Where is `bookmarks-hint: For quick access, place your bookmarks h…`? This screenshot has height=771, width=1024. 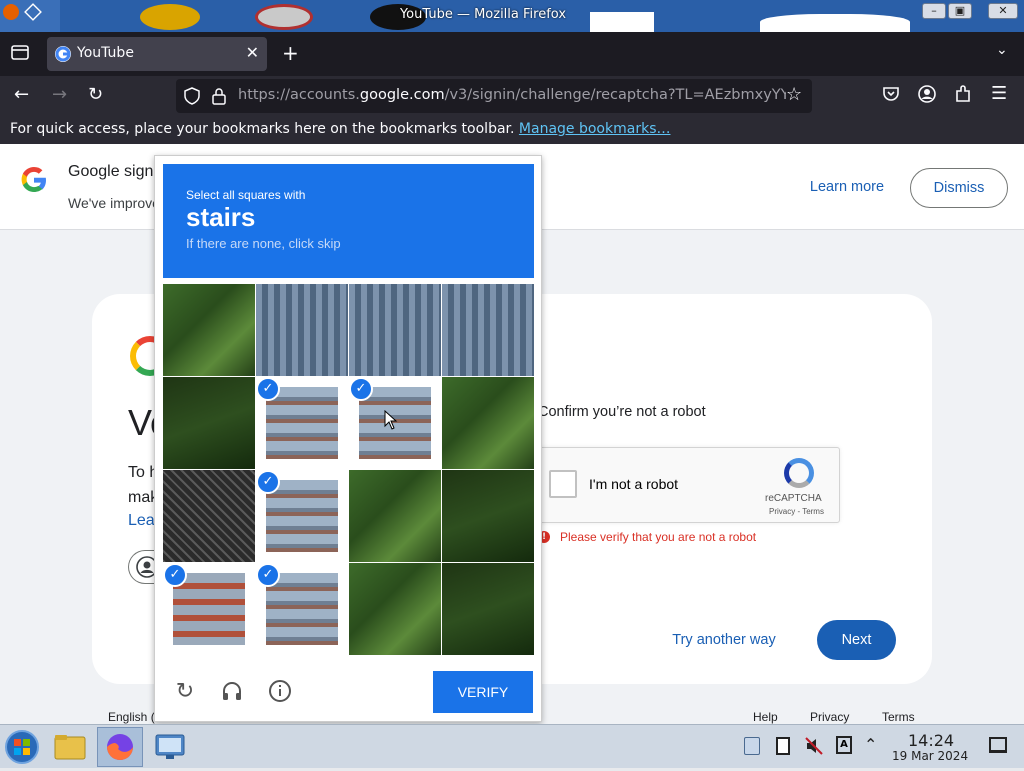 bookmarks-hint: For quick access, place your bookmarks h… is located at coordinates (340, 129).